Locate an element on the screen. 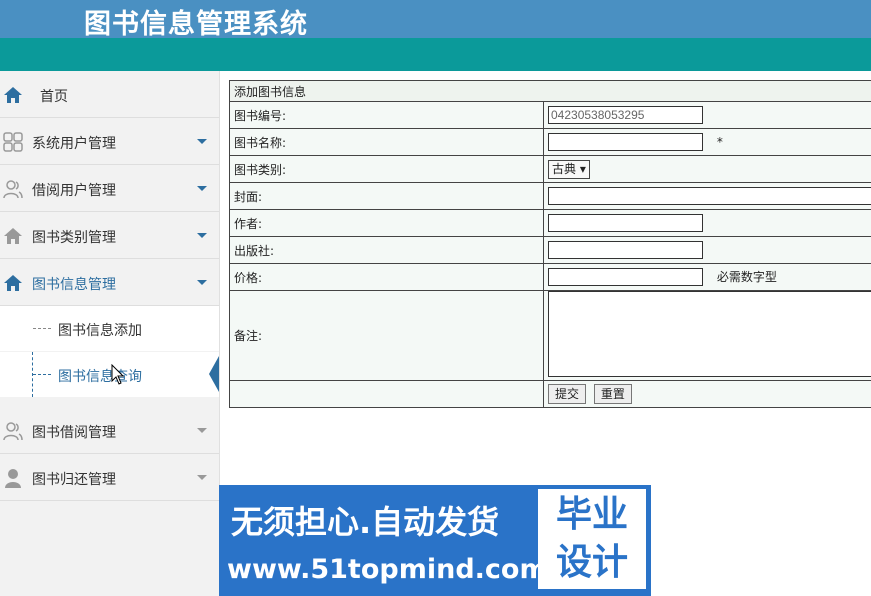 The width and height of the screenshot is (871, 596). mouse-cursor-icon is located at coordinates (118, 374).